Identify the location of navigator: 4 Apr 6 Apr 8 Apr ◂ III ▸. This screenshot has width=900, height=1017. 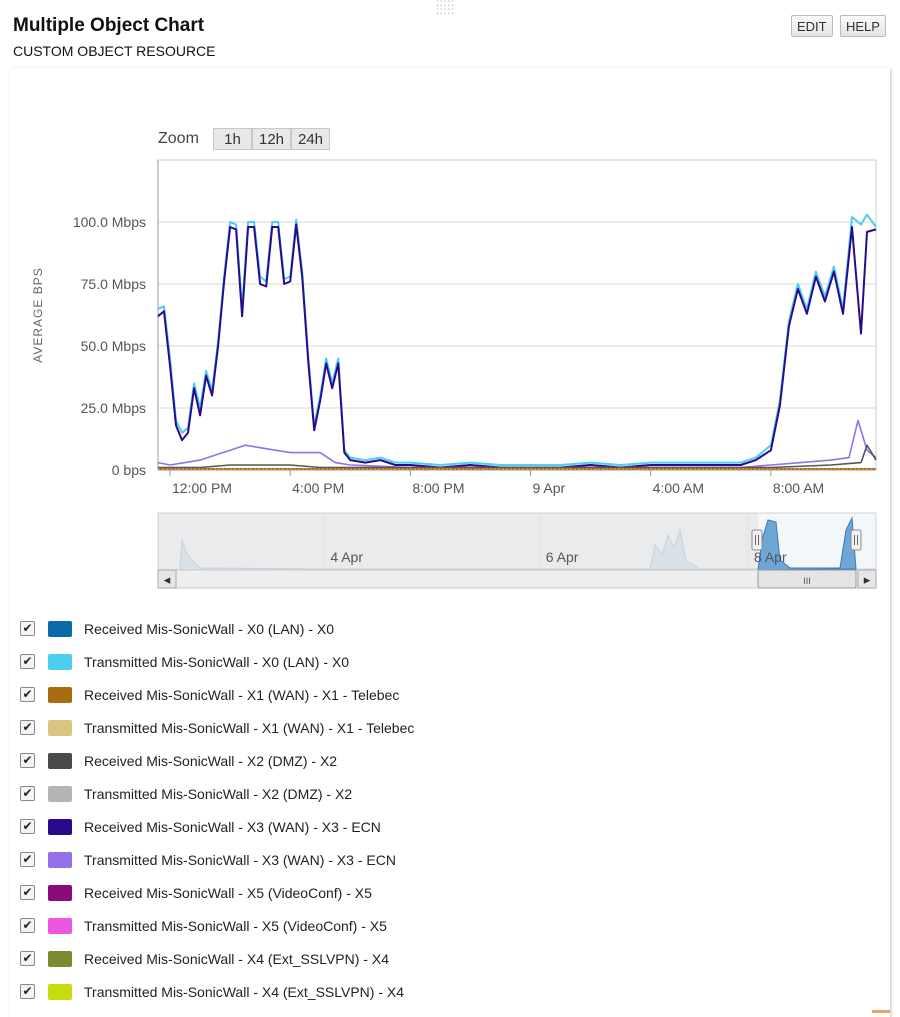
(517, 550).